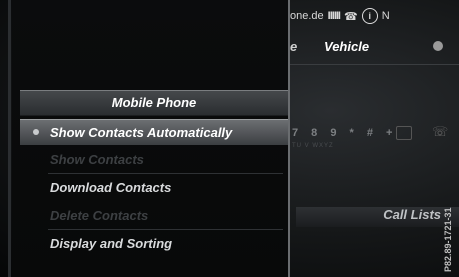  I want to click on menu-title: Mobile Phone, so click(154, 103).